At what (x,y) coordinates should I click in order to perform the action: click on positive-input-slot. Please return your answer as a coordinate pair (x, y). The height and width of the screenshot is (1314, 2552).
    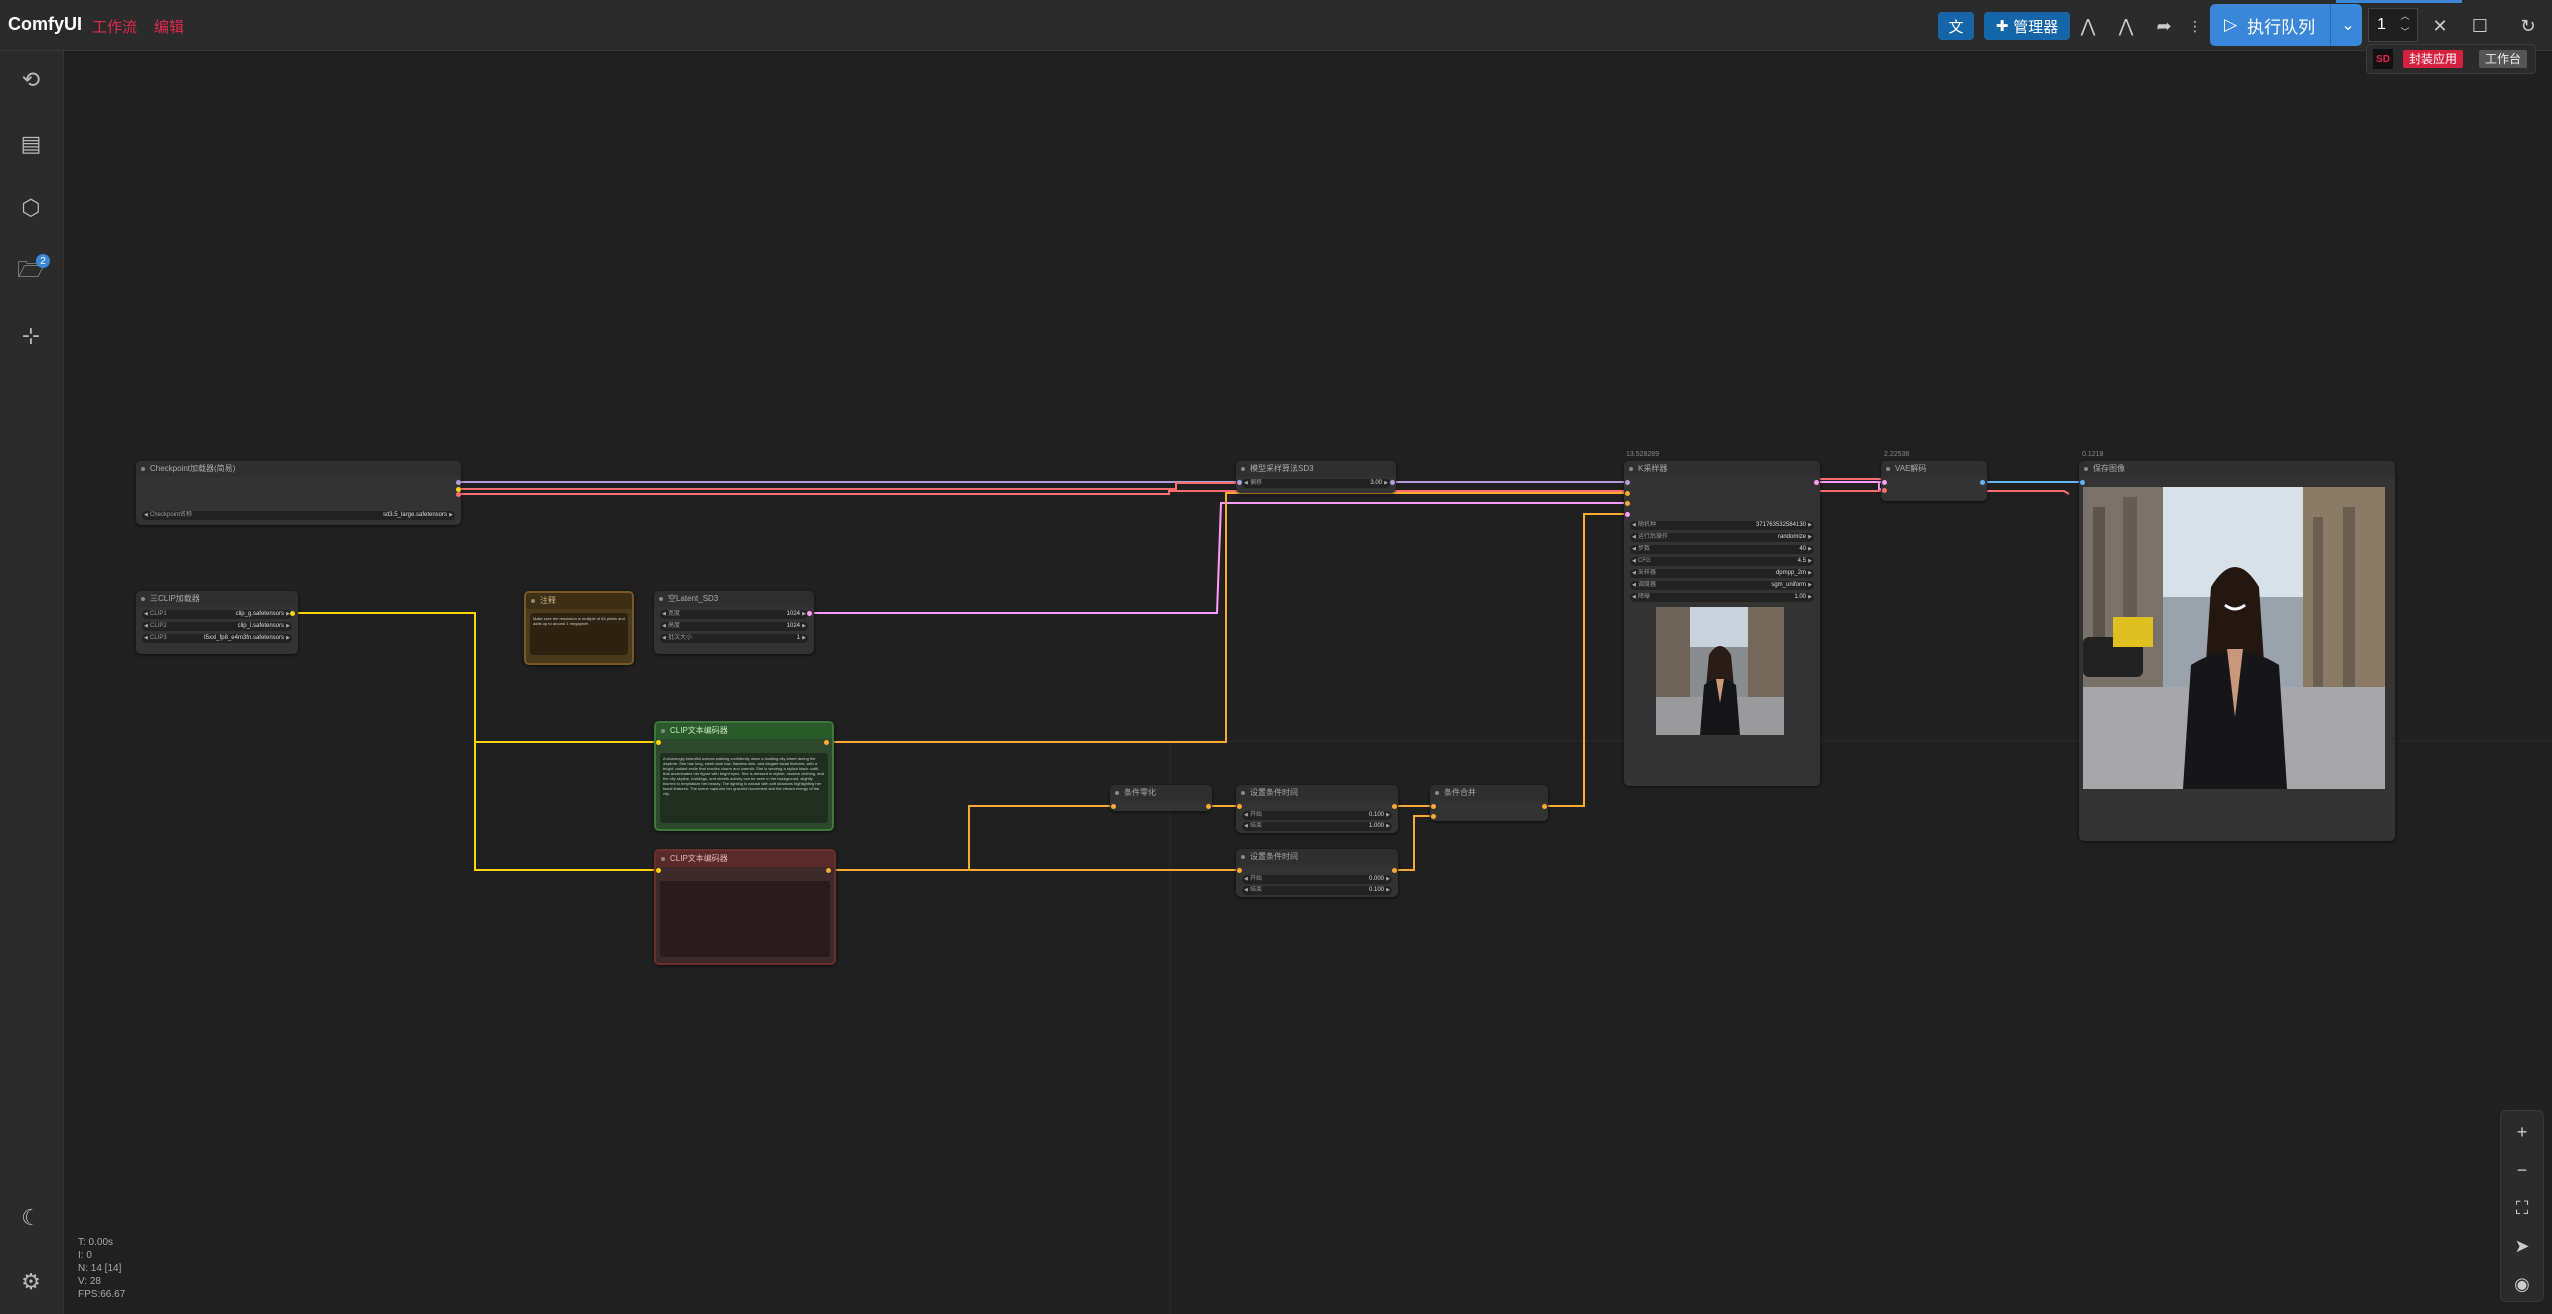
    Looking at the image, I should click on (1627, 493).